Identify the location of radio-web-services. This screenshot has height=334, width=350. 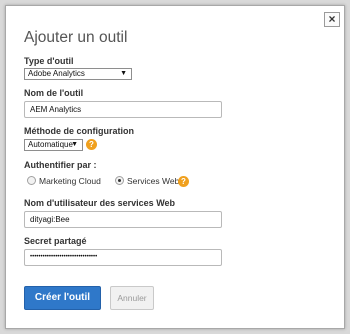
(119, 180).